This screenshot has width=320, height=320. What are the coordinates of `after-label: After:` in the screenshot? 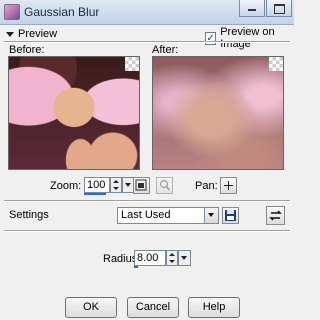 It's located at (165, 50).